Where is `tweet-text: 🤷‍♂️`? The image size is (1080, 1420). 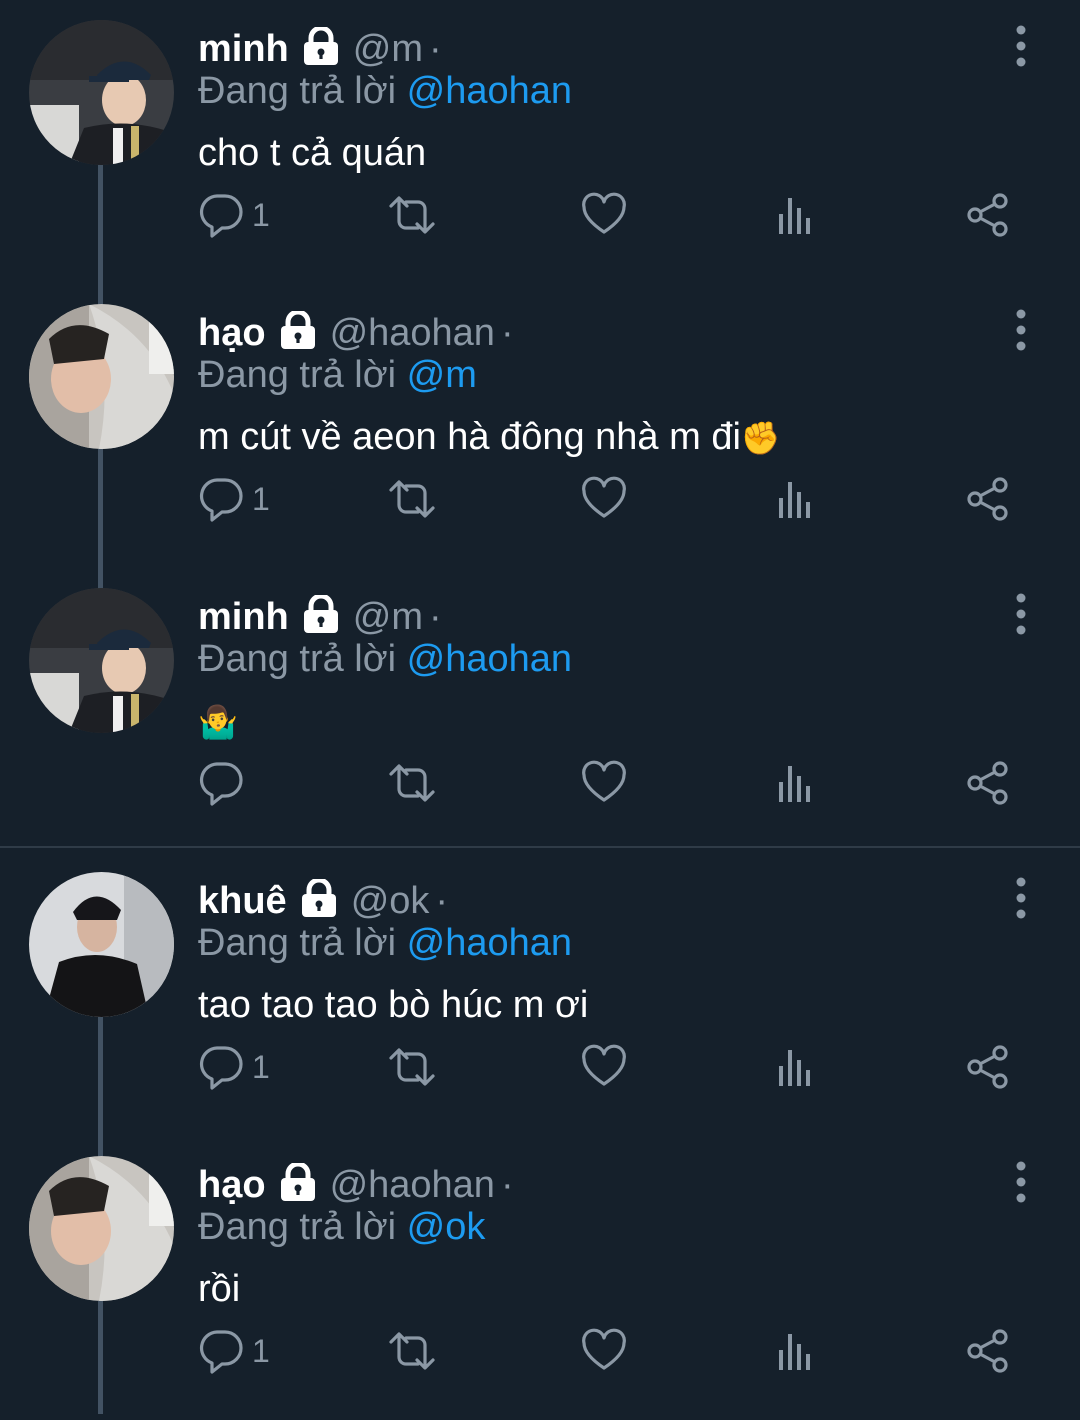 tweet-text: 🤷‍♂️ is located at coordinates (218, 721).